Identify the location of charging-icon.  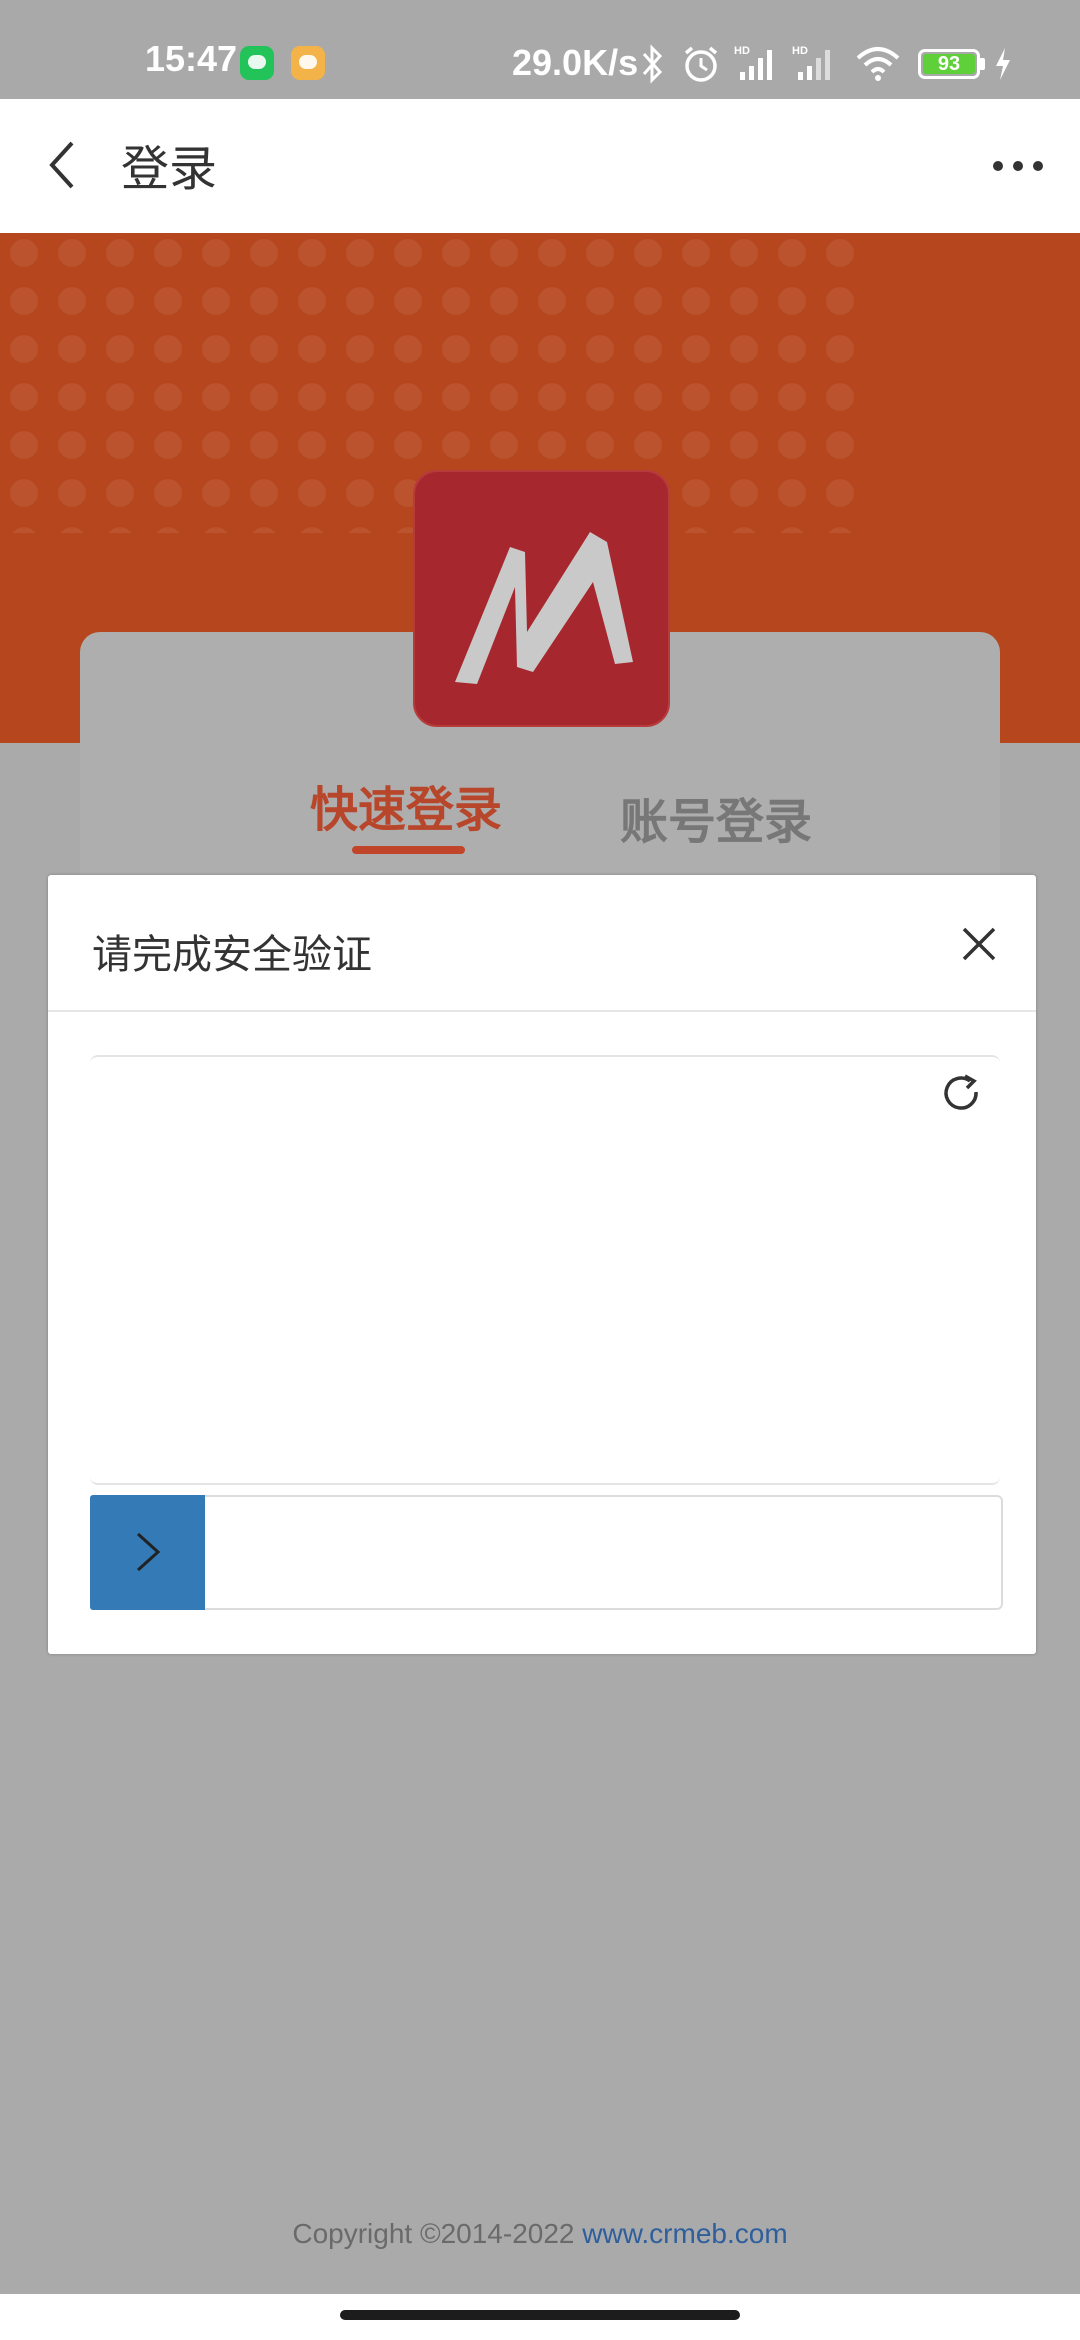
(1003, 64).